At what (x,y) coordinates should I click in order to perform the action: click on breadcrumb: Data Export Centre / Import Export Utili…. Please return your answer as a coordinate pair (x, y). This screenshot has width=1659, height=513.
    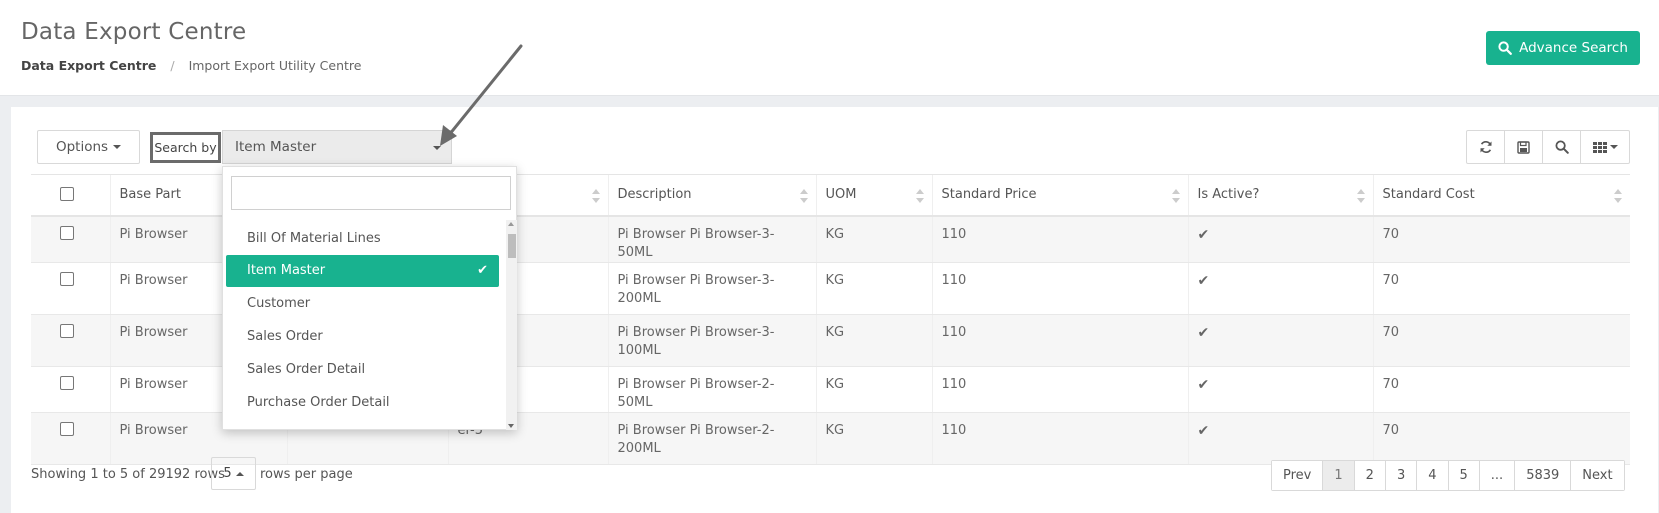
    Looking at the image, I should click on (191, 65).